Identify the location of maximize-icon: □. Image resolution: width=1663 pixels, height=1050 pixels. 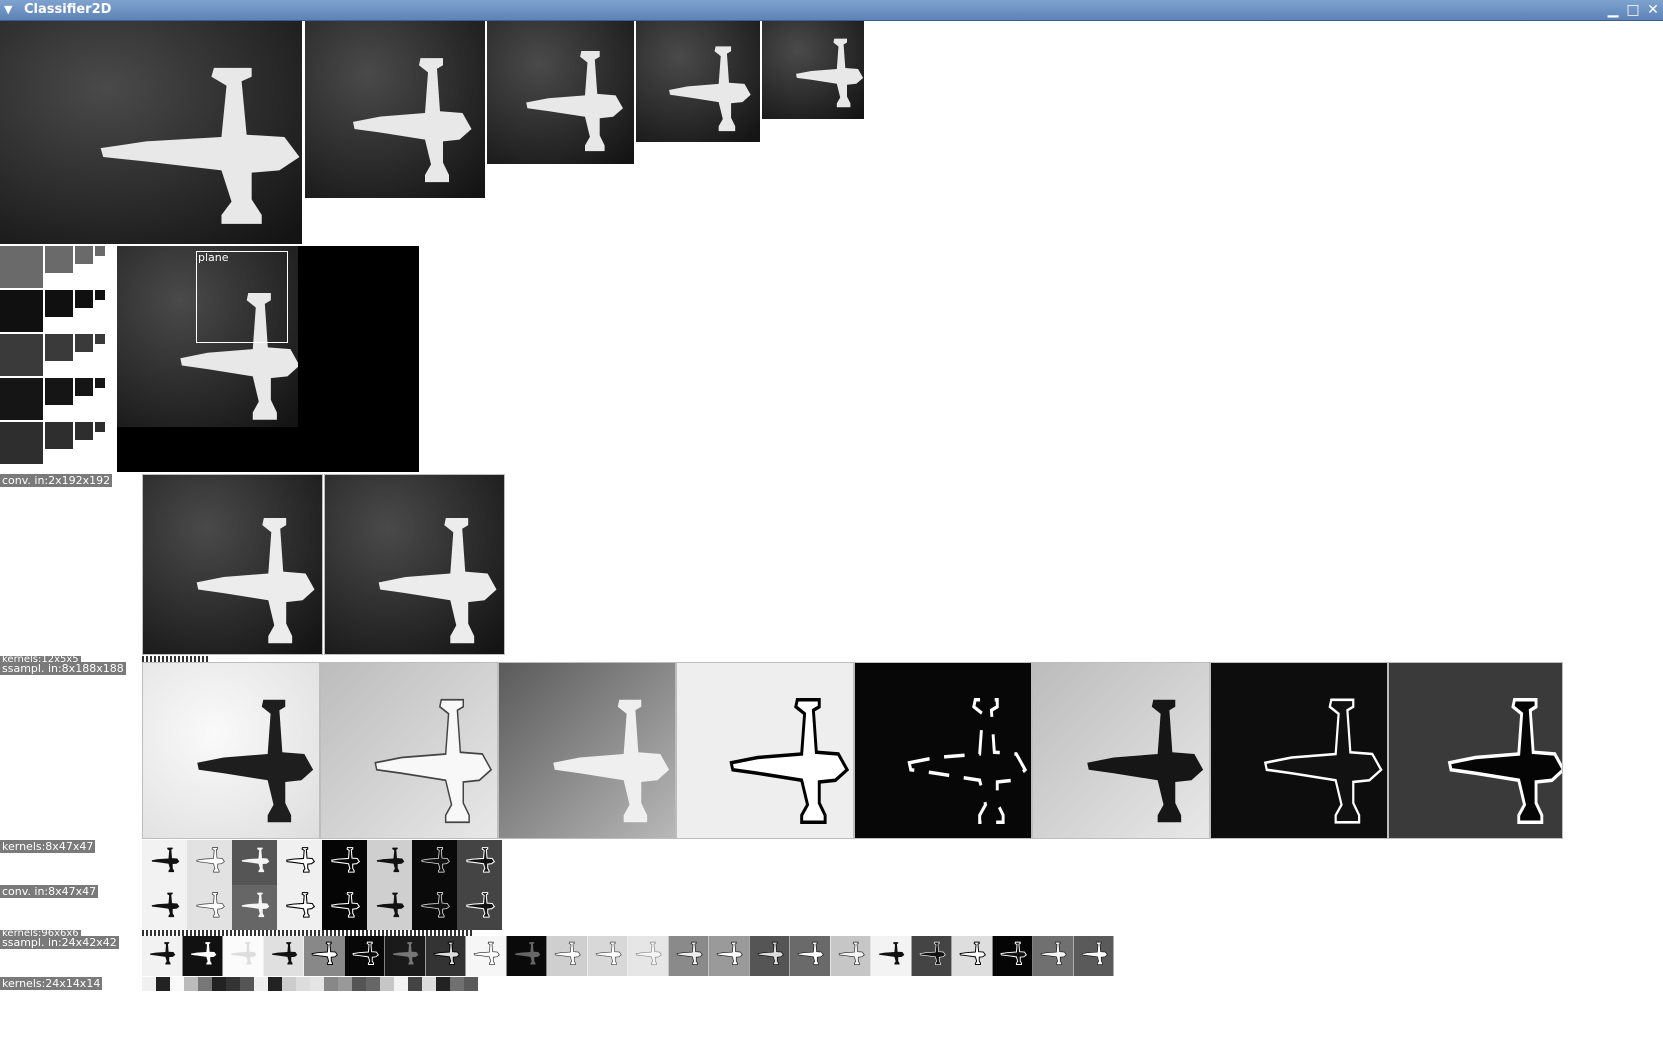
(1633, 10).